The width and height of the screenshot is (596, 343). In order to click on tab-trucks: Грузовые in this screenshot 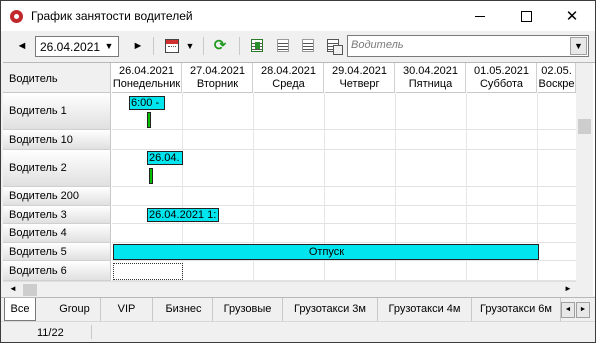, I will do `click(248, 309)`.